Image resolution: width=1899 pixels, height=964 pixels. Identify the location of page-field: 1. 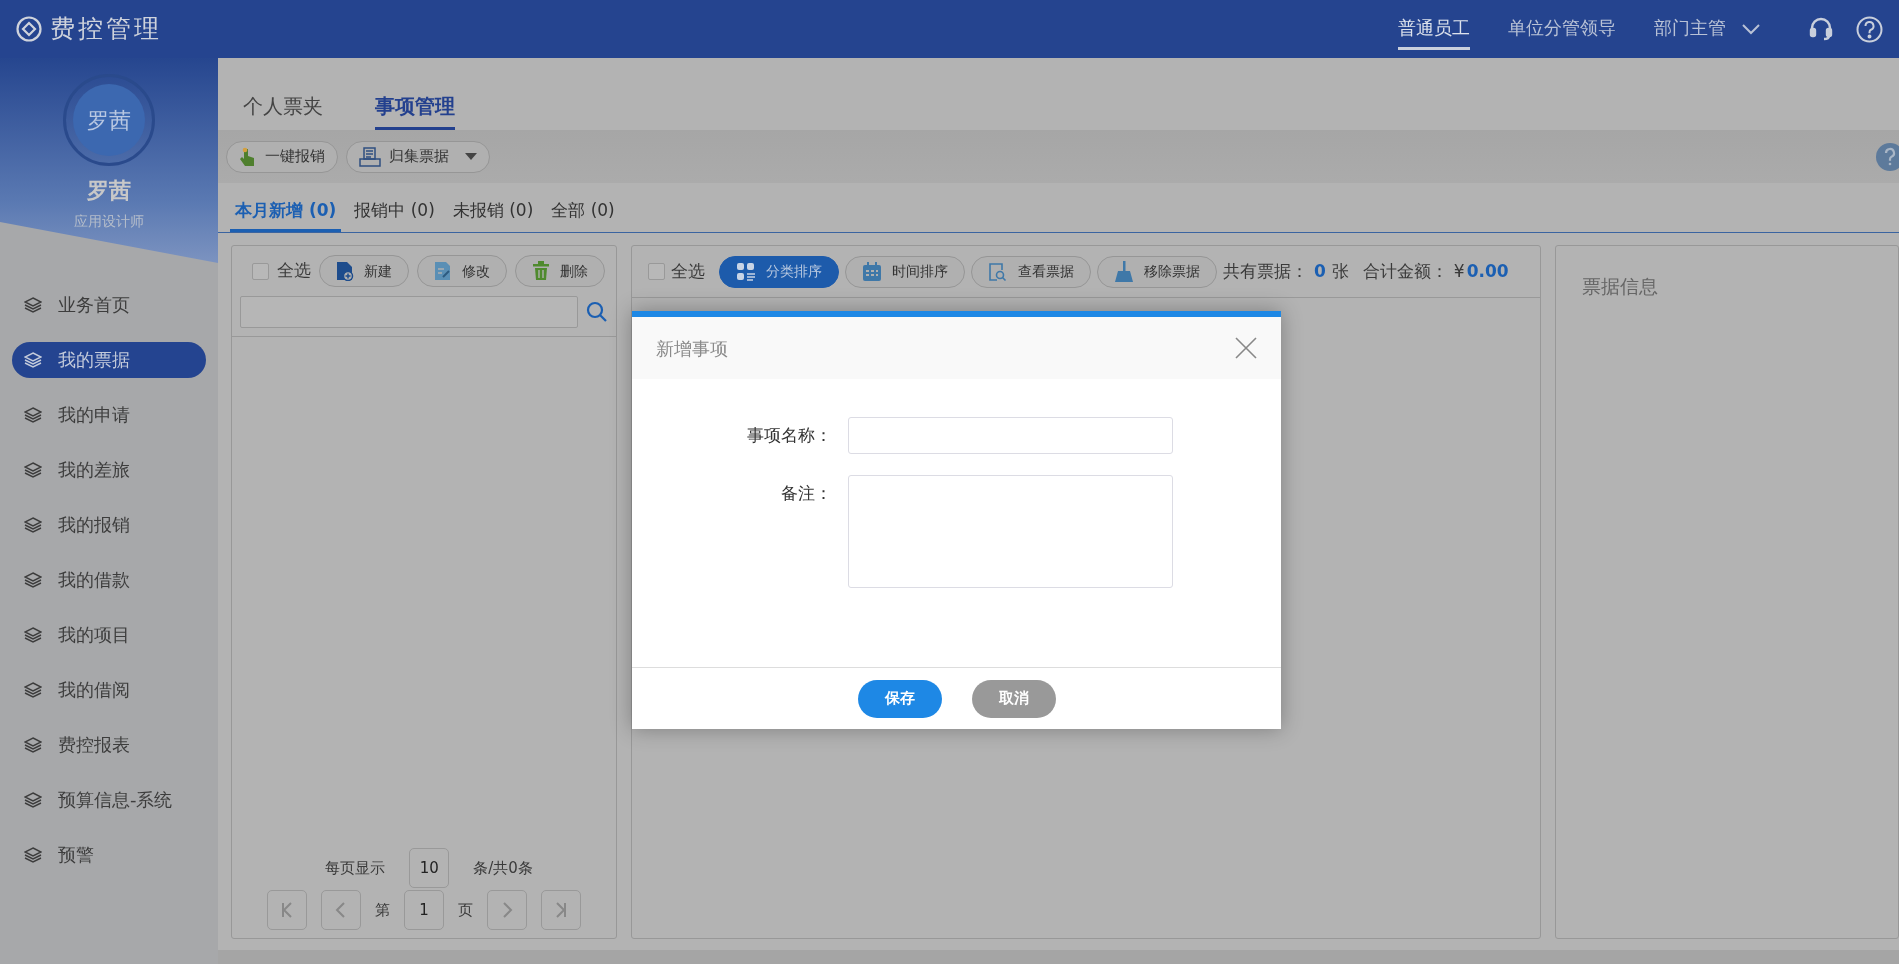
(424, 910).